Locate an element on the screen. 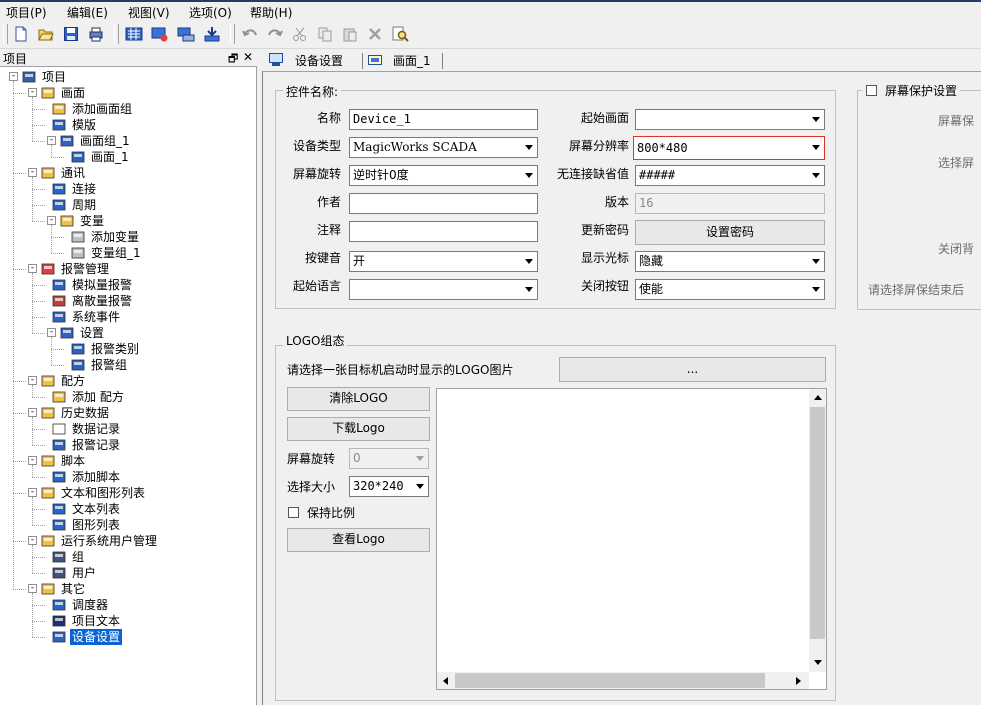 This screenshot has height=705, width=981. rotation-select: 逆时针0度 is located at coordinates (443, 175).